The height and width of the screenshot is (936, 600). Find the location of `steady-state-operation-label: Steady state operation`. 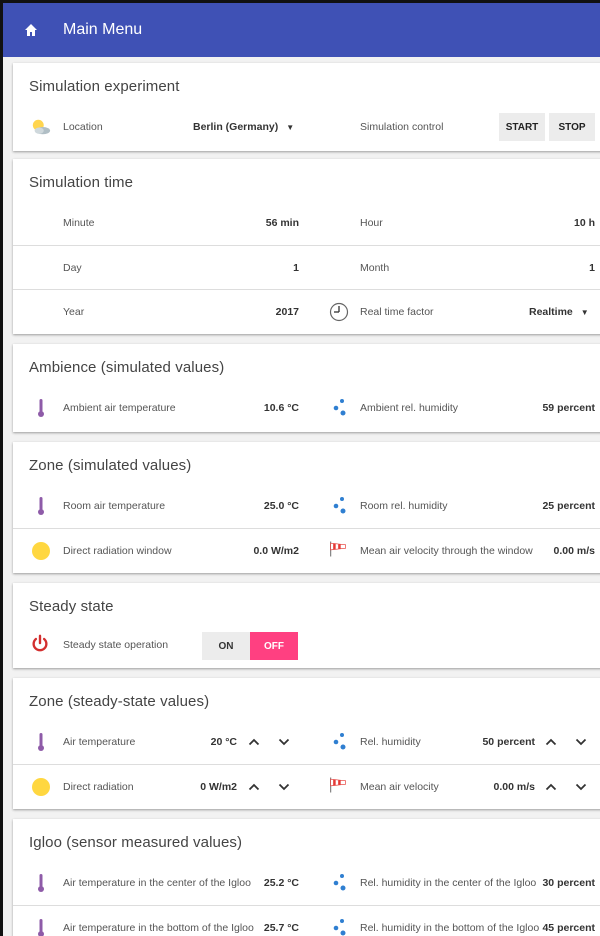

steady-state-operation-label: Steady state operation is located at coordinates (116, 645).